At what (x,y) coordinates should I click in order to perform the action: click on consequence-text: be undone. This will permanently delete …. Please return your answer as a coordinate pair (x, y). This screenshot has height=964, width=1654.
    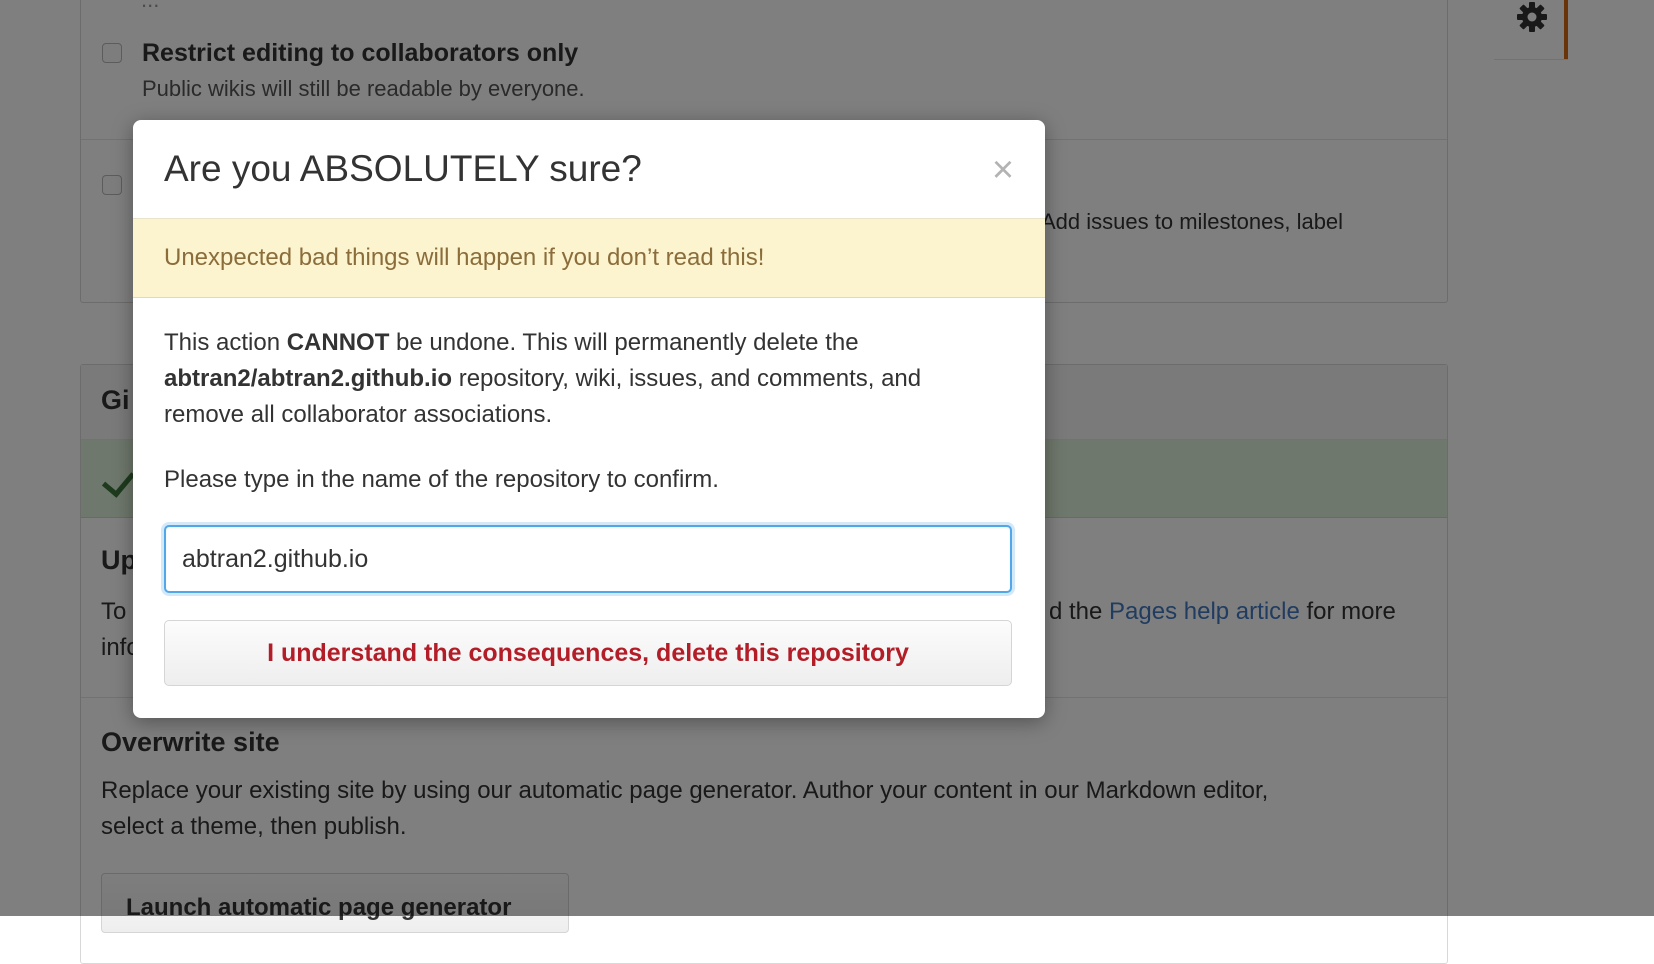
    Looking at the image, I should click on (624, 342).